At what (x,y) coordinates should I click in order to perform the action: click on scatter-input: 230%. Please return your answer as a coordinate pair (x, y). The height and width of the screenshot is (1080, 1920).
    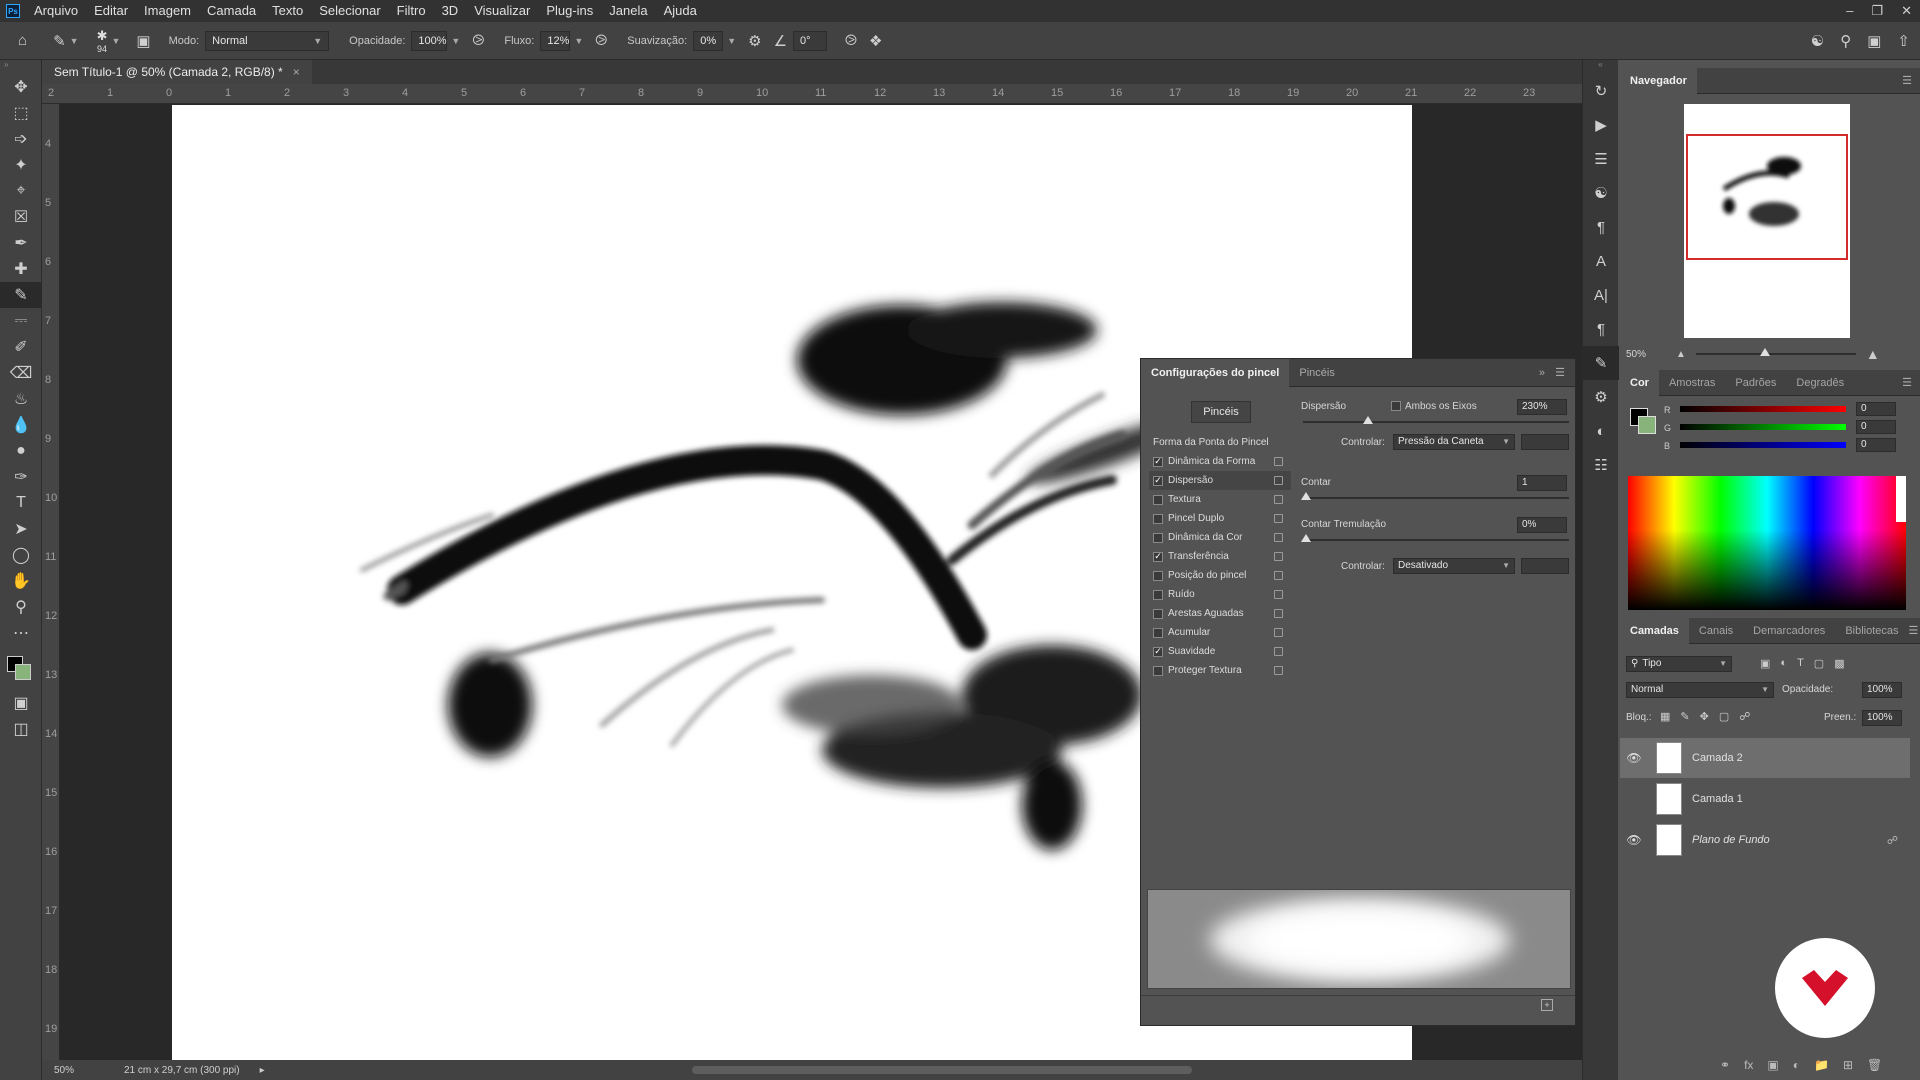
    Looking at the image, I should click on (1542, 407).